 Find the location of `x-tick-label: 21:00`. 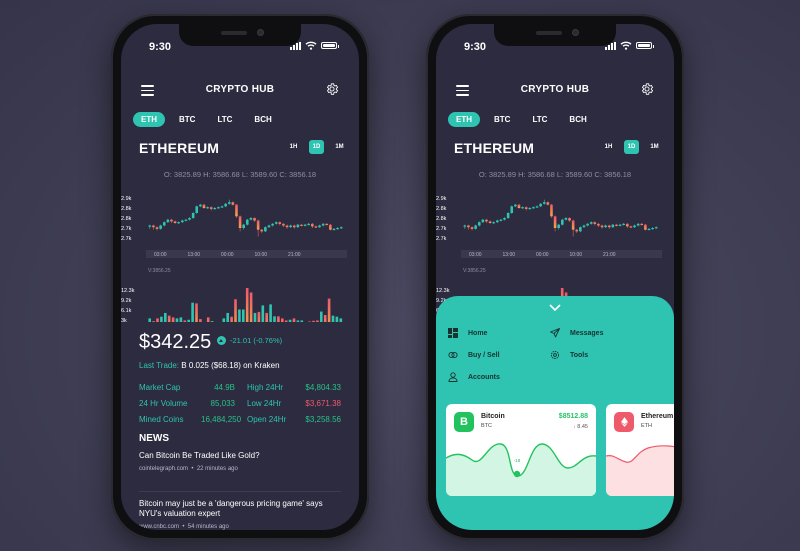

x-tick-label: 21:00 is located at coordinates (294, 255).